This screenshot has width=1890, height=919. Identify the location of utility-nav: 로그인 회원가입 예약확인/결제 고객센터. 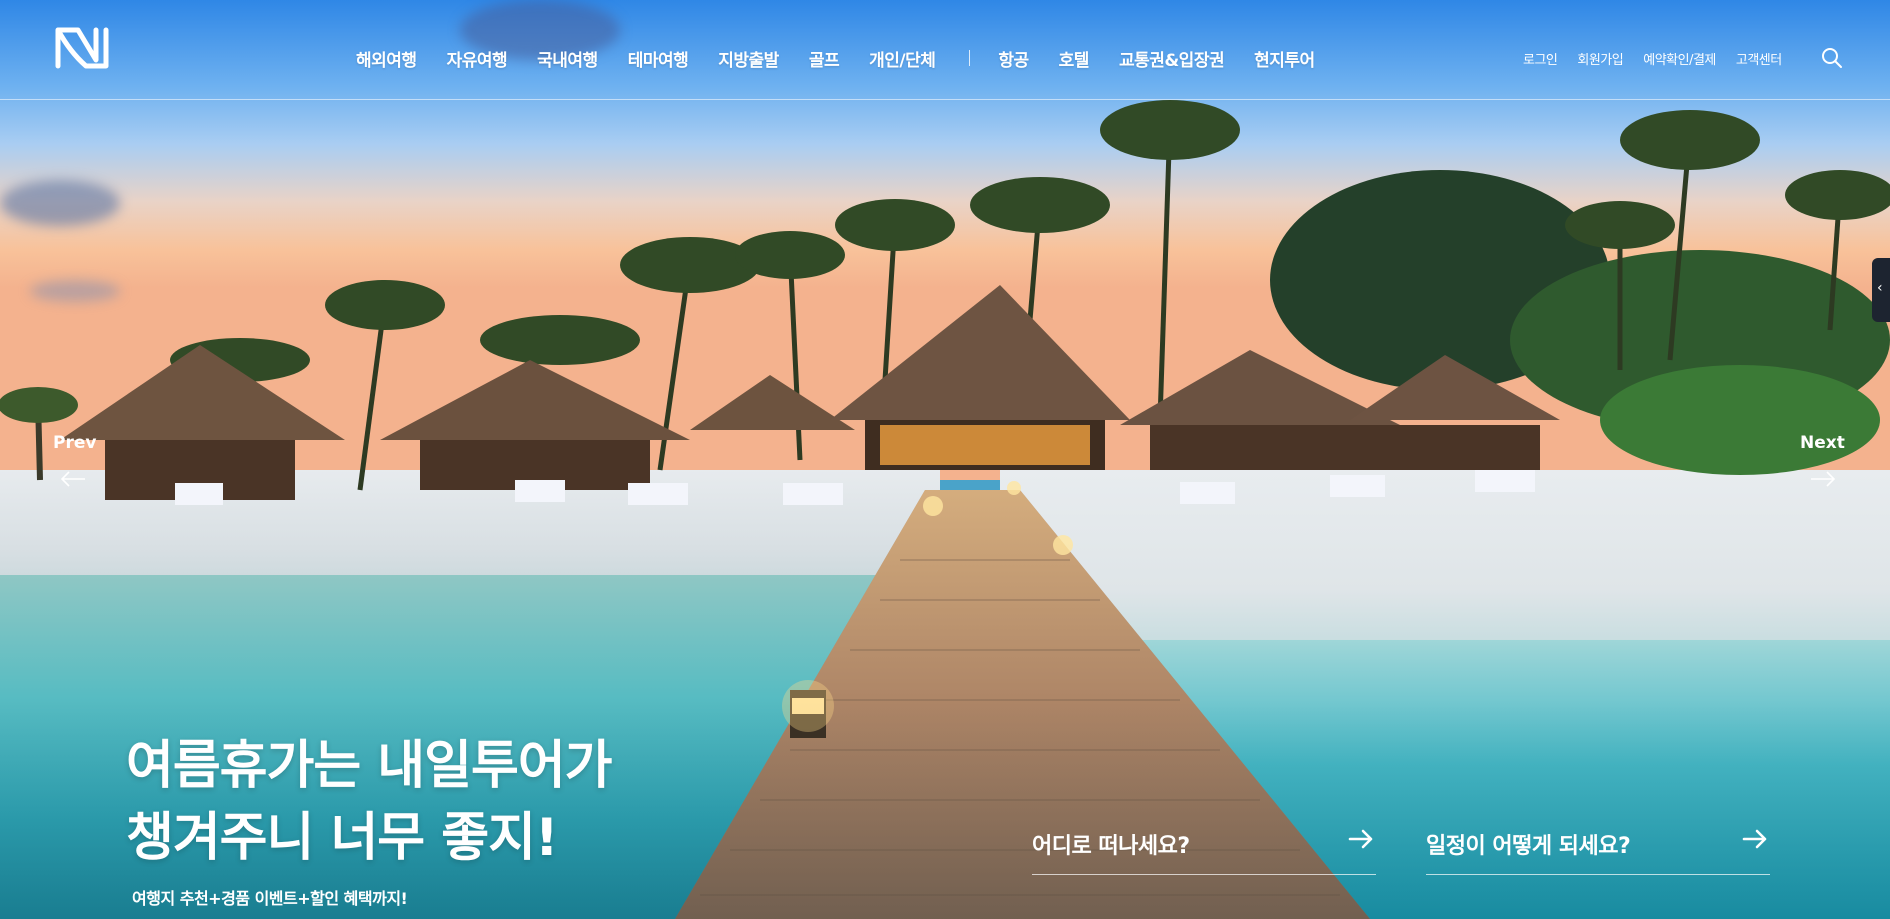
(1662, 58).